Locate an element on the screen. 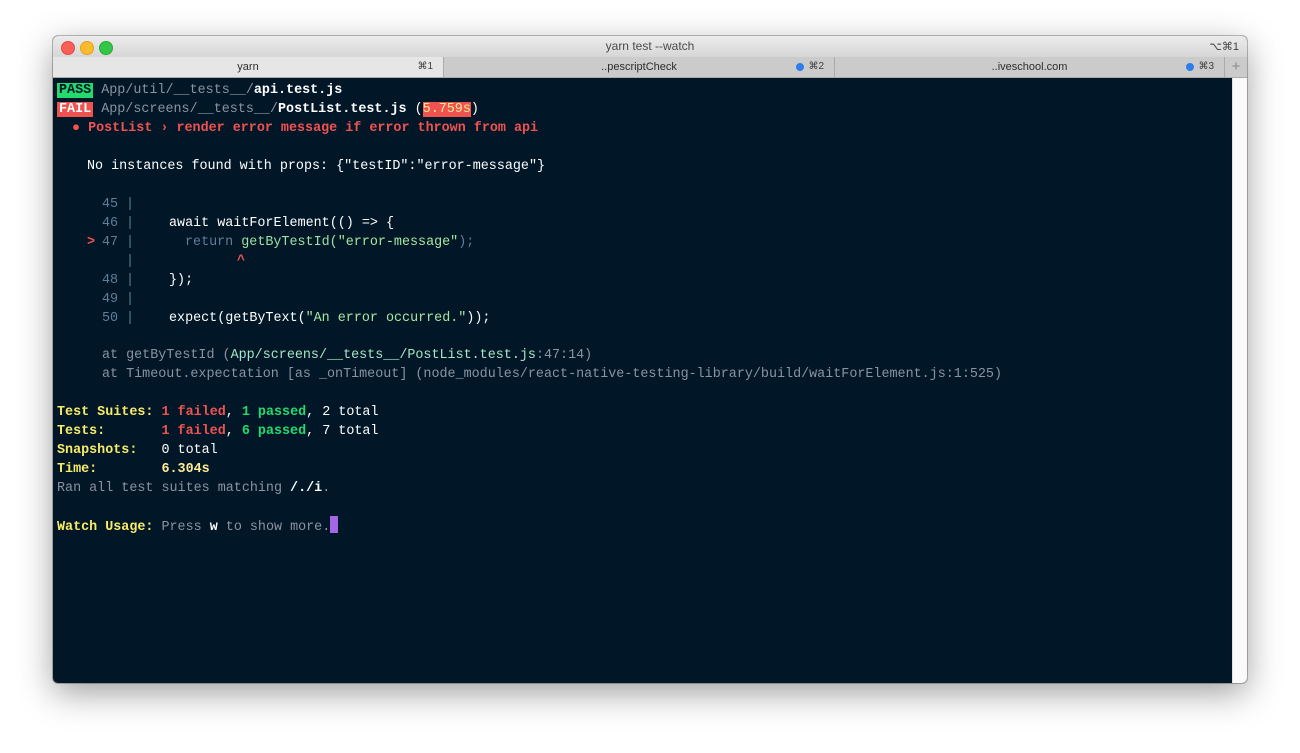 Image resolution: width=1300 pixels, height=753 pixels. tab-label: ..iveschool.com is located at coordinates (1029, 67).